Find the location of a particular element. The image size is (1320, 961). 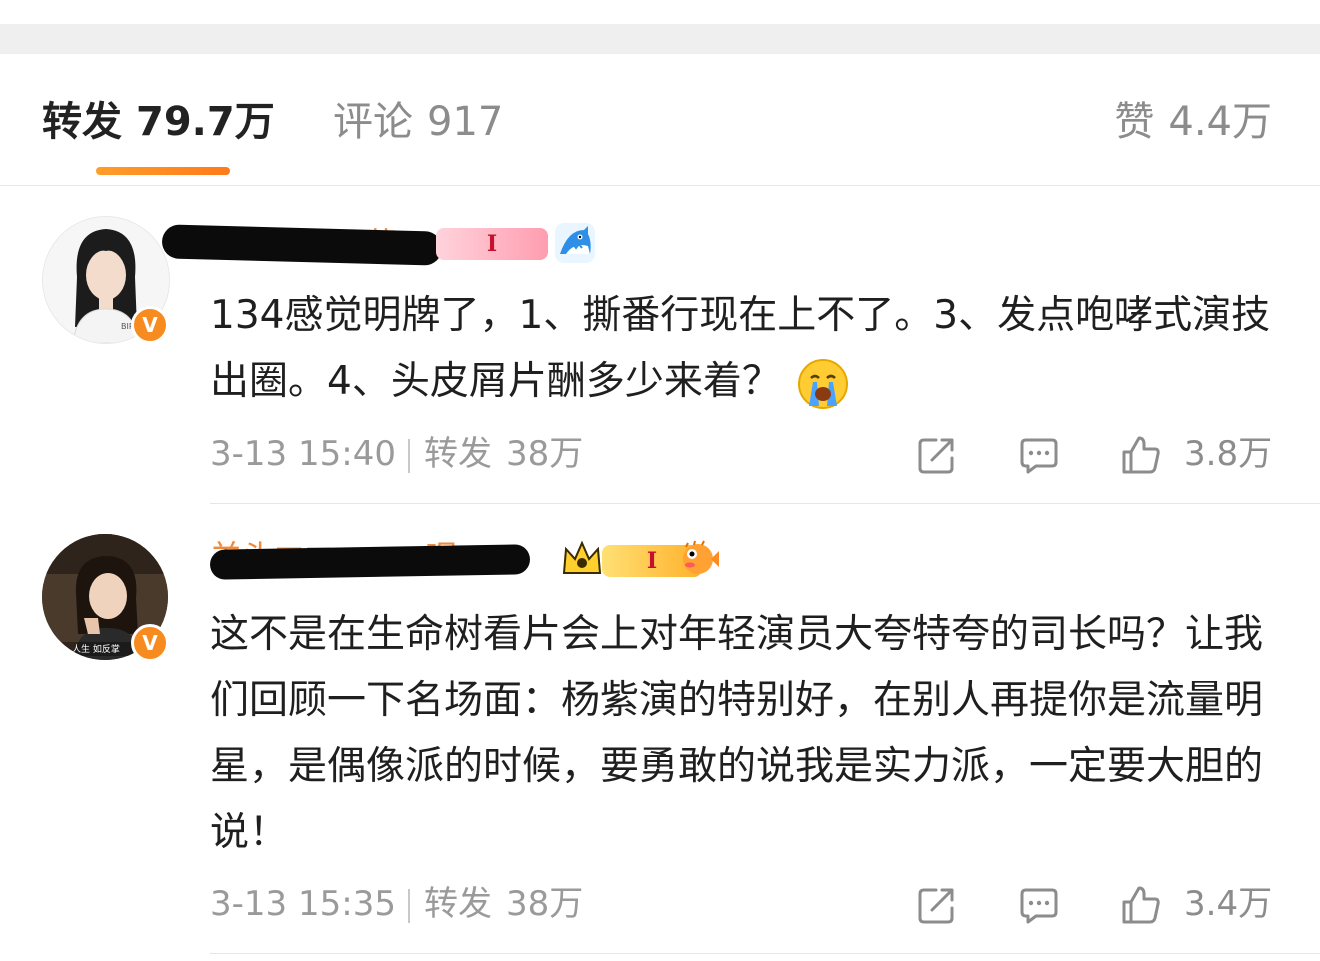

tab-comment-count: 917 is located at coordinates (465, 122).